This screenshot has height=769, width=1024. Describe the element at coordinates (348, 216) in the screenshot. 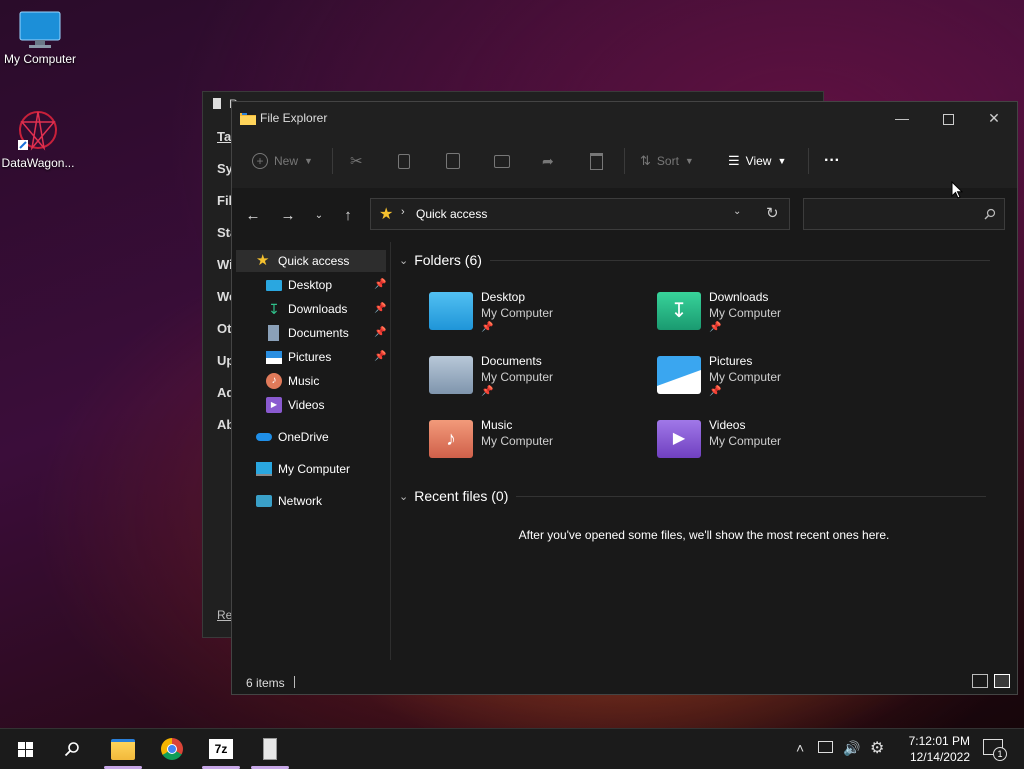

I see `up-button: ↑` at that location.